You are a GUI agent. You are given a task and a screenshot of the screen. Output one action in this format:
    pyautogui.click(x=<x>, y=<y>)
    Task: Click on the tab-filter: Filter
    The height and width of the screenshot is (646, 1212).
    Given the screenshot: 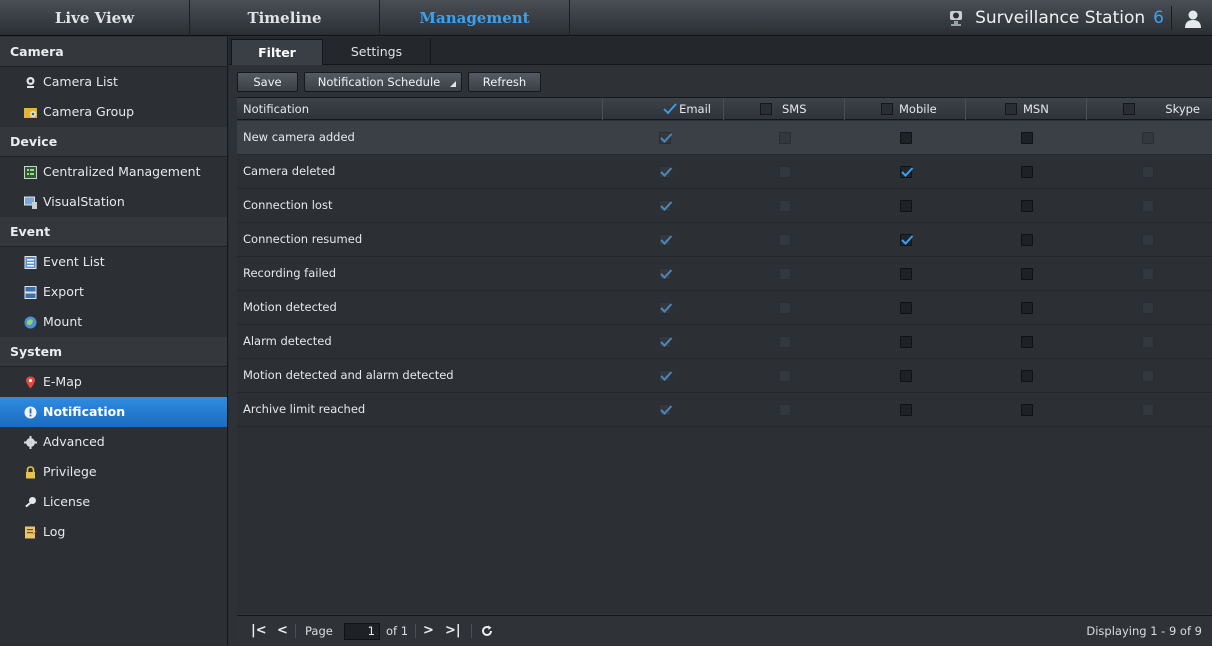 What is the action you would take?
    pyautogui.click(x=277, y=52)
    